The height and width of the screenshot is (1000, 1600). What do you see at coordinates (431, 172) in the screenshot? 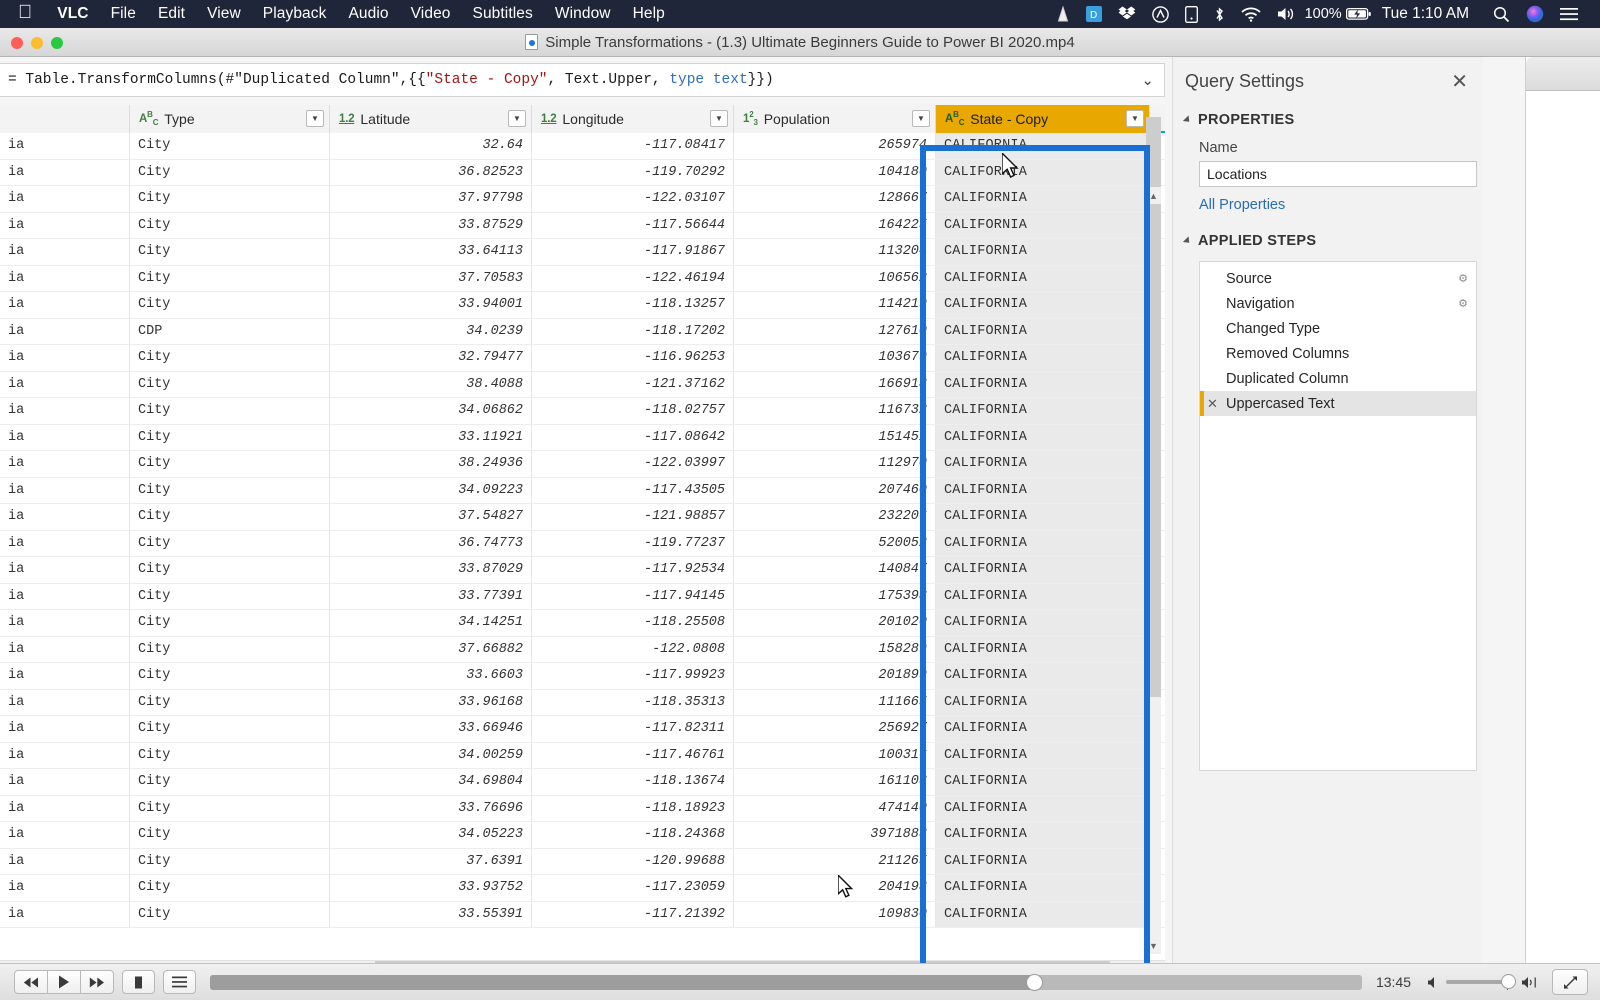
I see `cell-latitude: 36.82523` at bounding box center [431, 172].